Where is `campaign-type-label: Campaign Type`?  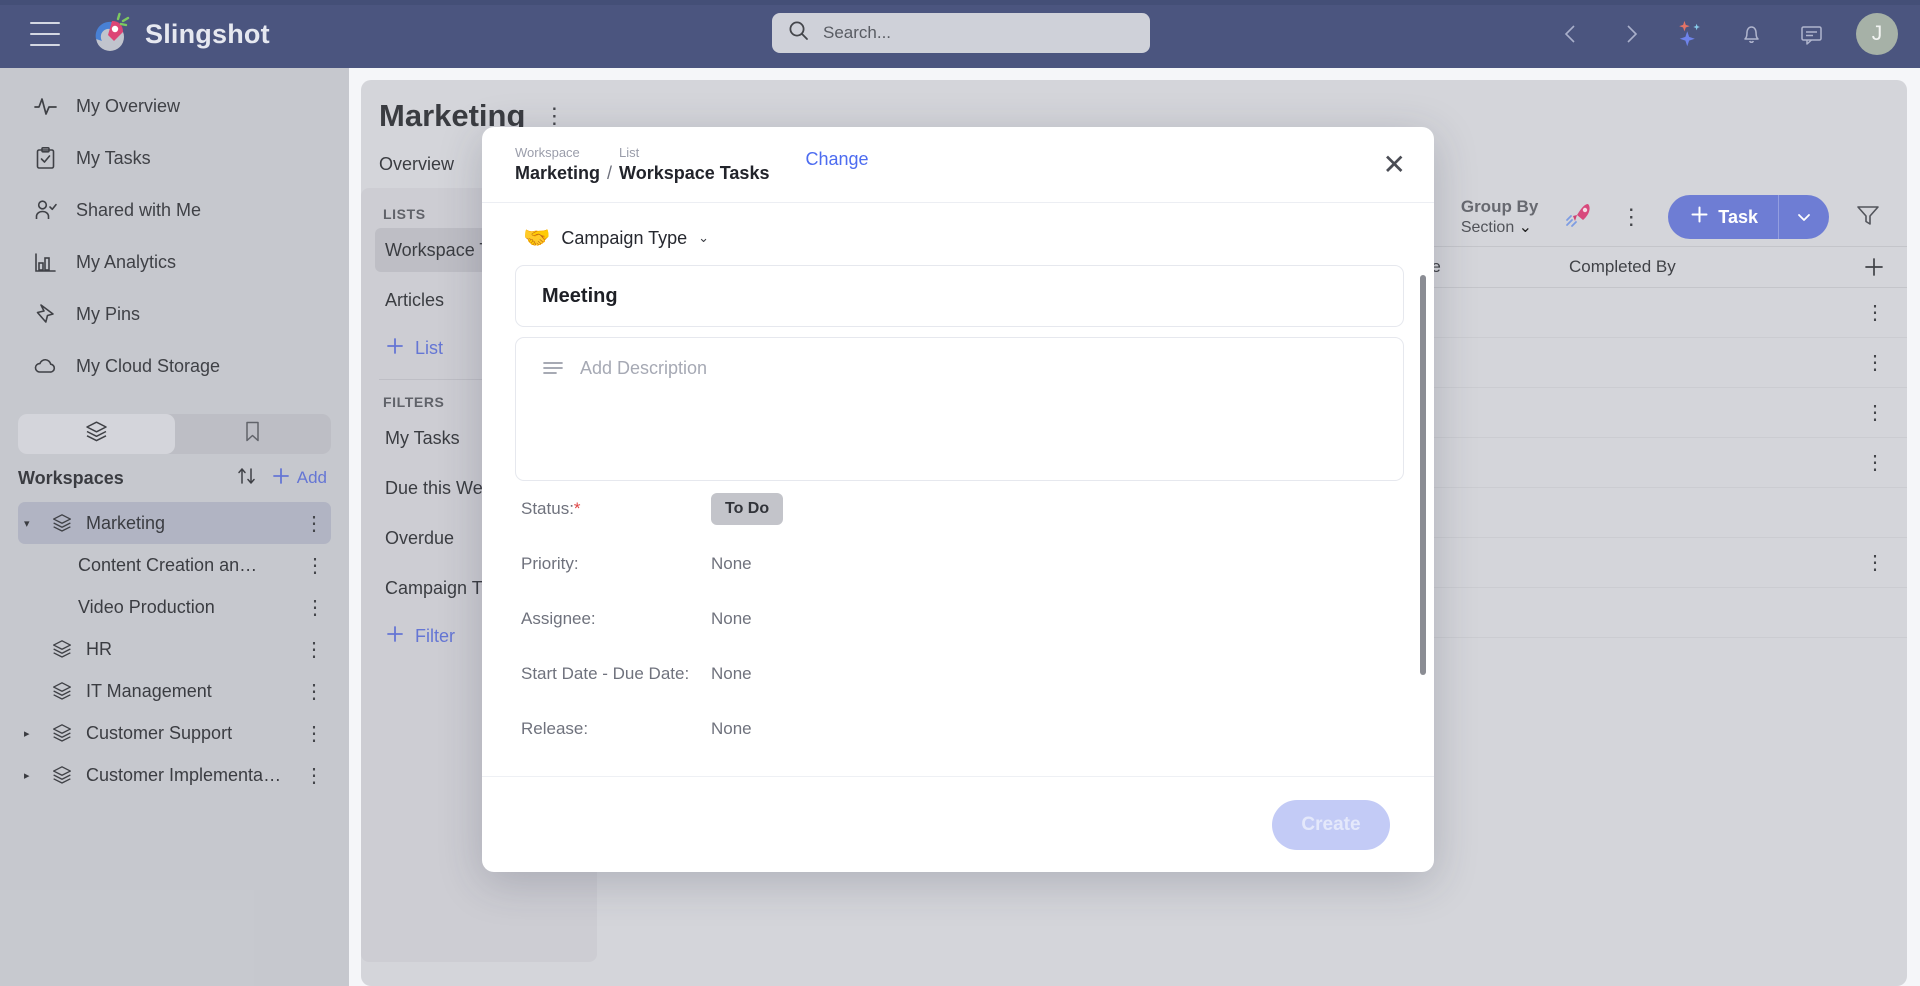
campaign-type-label: Campaign Type is located at coordinates (624, 237).